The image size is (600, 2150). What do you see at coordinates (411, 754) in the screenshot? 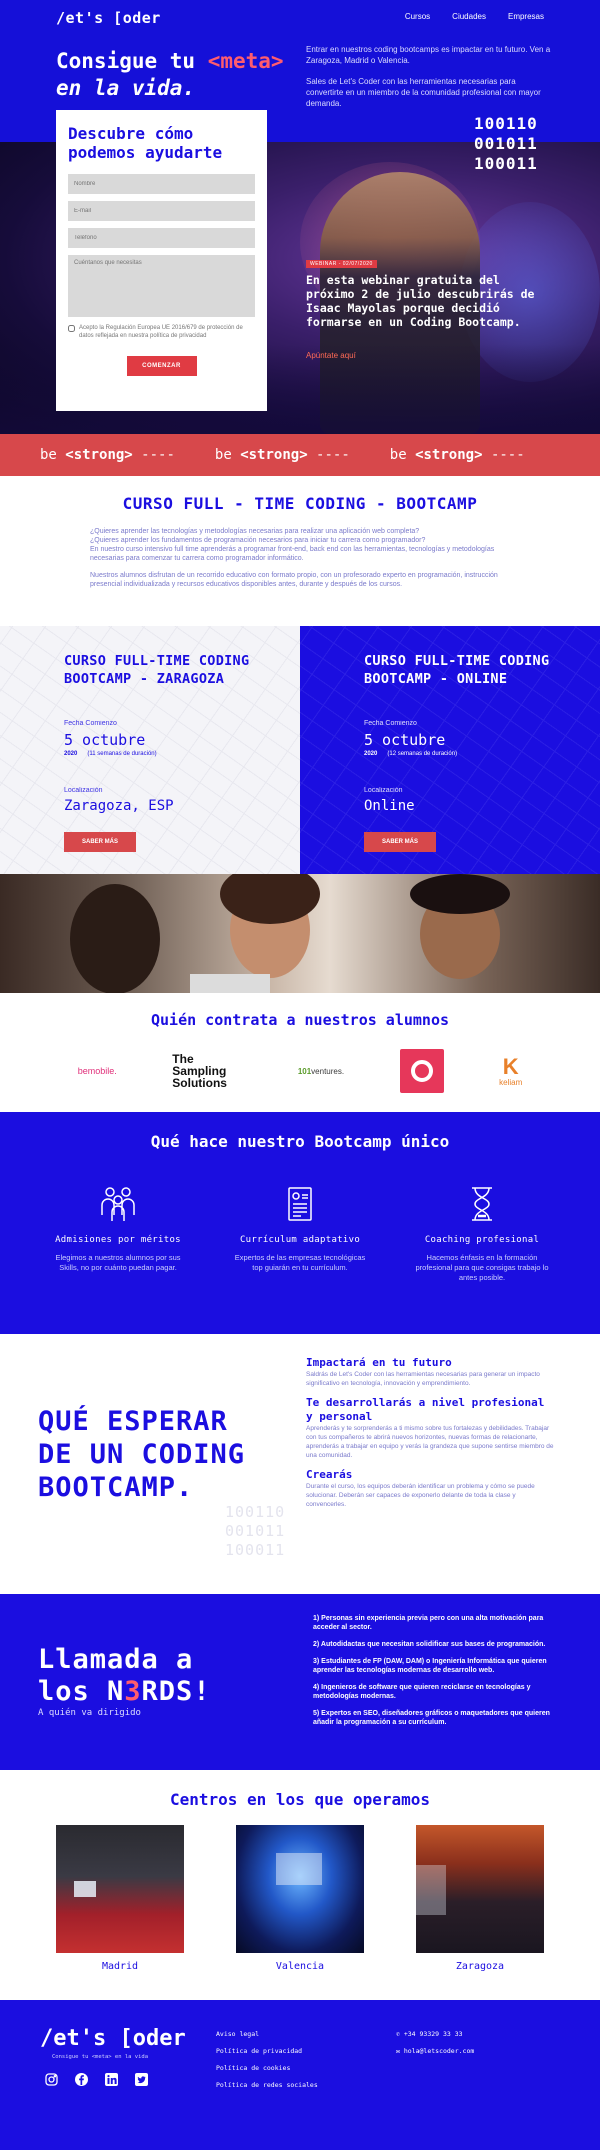
I see `course-duration: 2020 (12 semanas de duración)` at bounding box center [411, 754].